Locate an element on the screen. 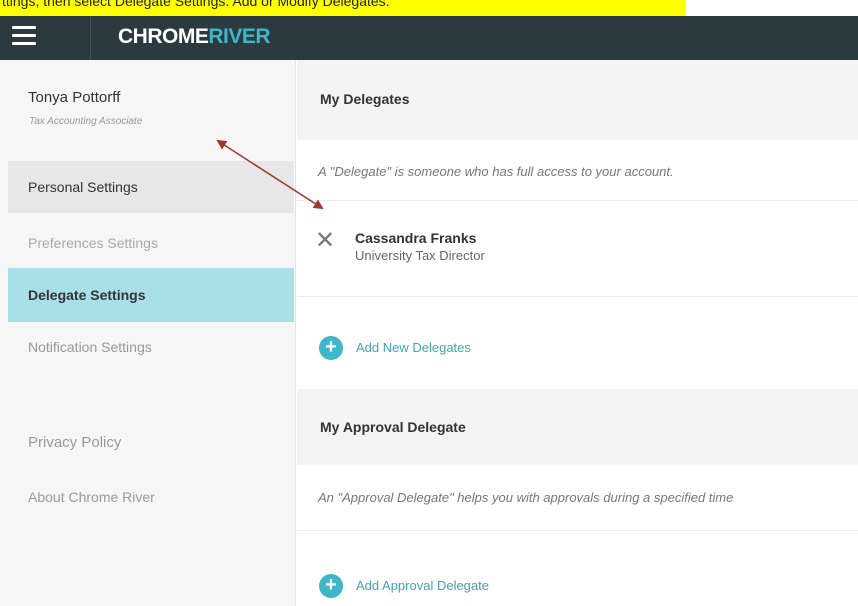 The image size is (858, 606). sidebar-item-delegate-settings: Delegate Settings is located at coordinates (151, 295).